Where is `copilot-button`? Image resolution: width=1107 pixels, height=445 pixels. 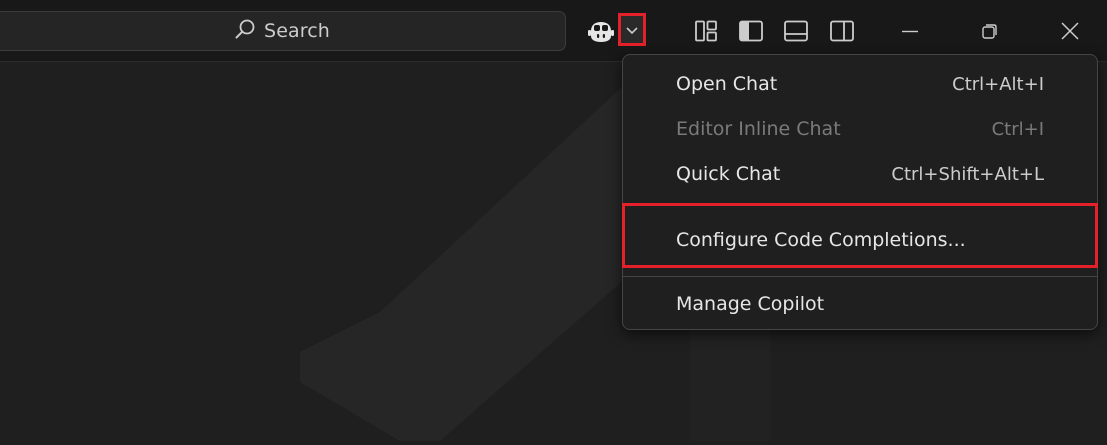 copilot-button is located at coordinates (601, 31).